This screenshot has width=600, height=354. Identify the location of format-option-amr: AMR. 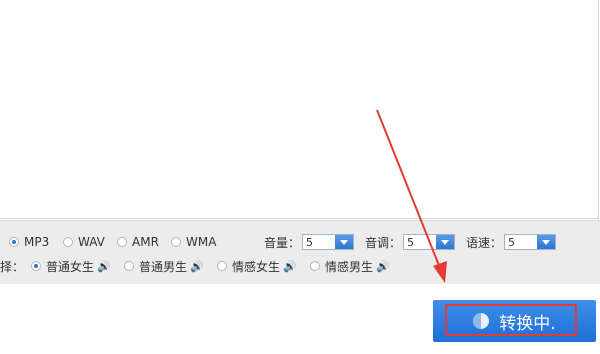
(138, 242).